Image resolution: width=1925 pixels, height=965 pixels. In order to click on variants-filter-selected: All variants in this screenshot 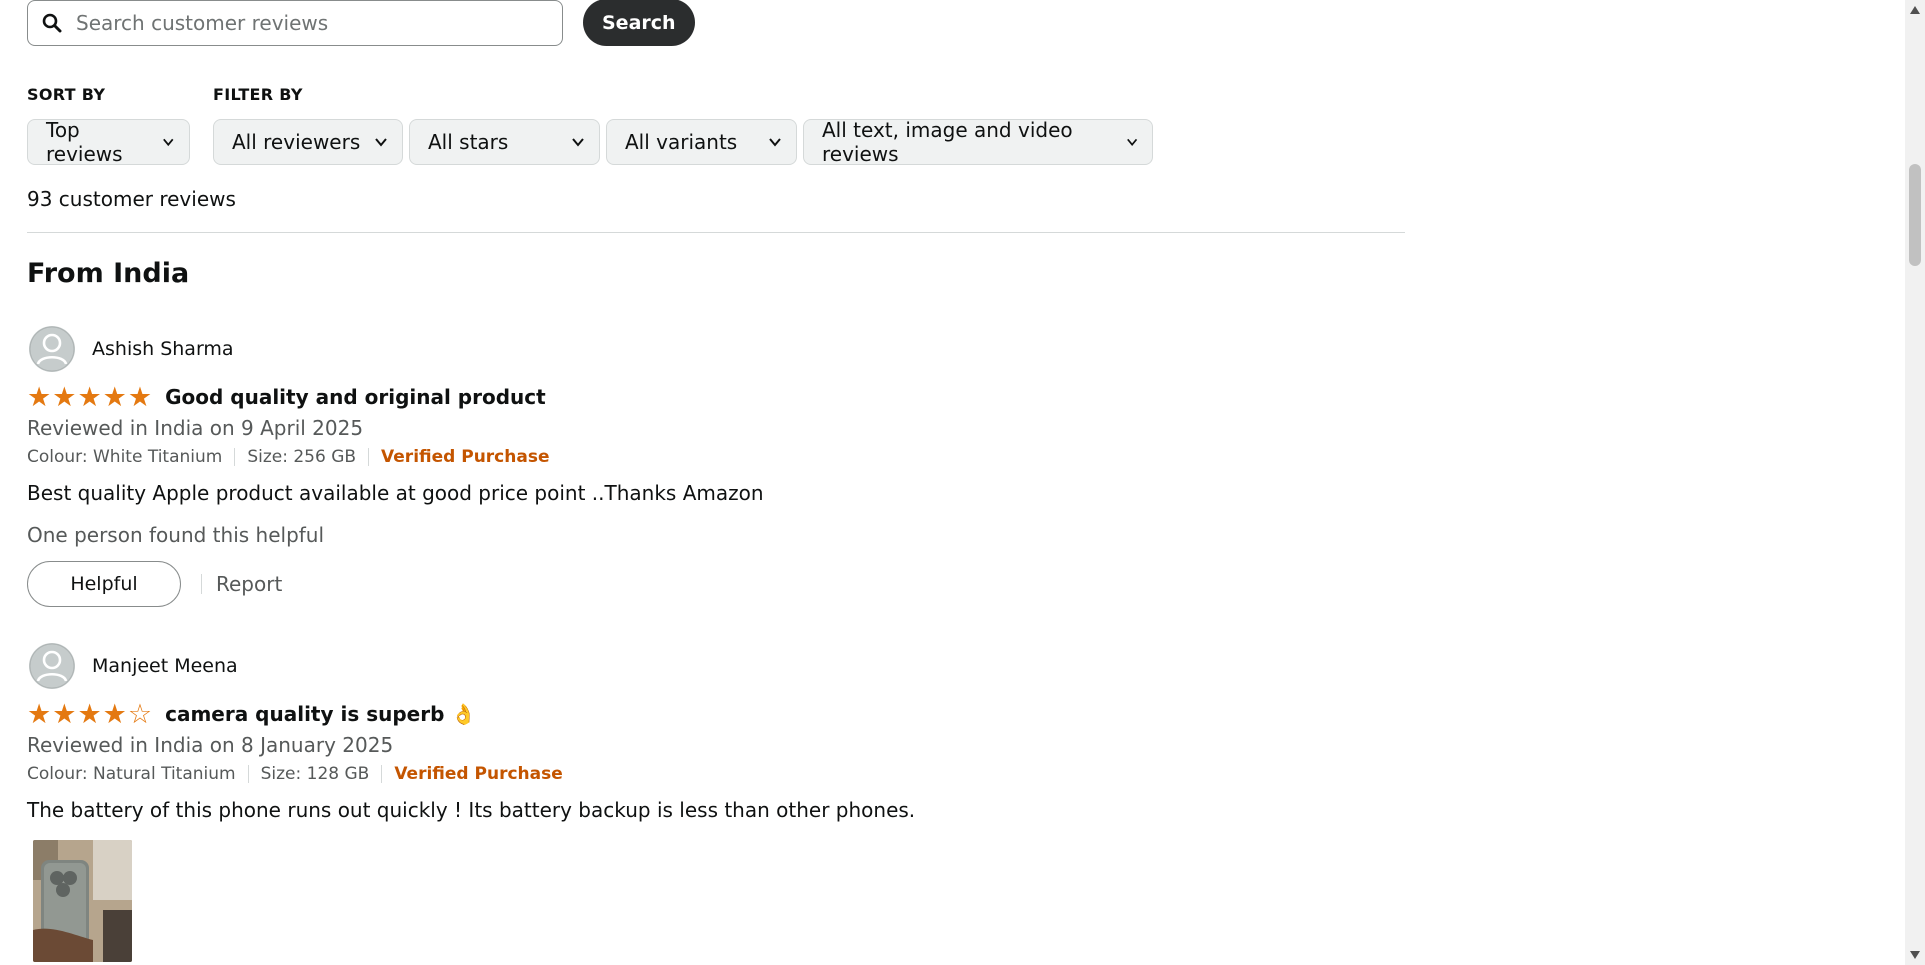, I will do `click(681, 142)`.